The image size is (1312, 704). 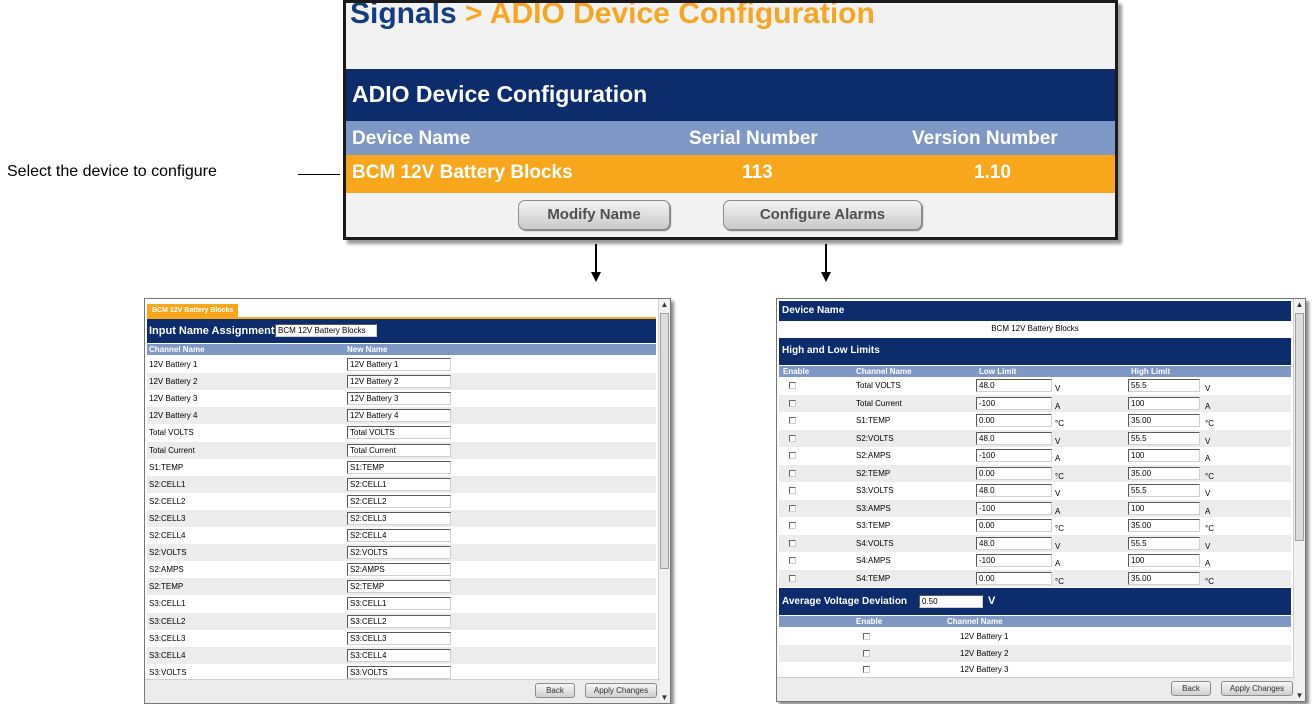 What do you see at coordinates (399, 672) in the screenshot?
I see `new-name-input: S3:VOLTS` at bounding box center [399, 672].